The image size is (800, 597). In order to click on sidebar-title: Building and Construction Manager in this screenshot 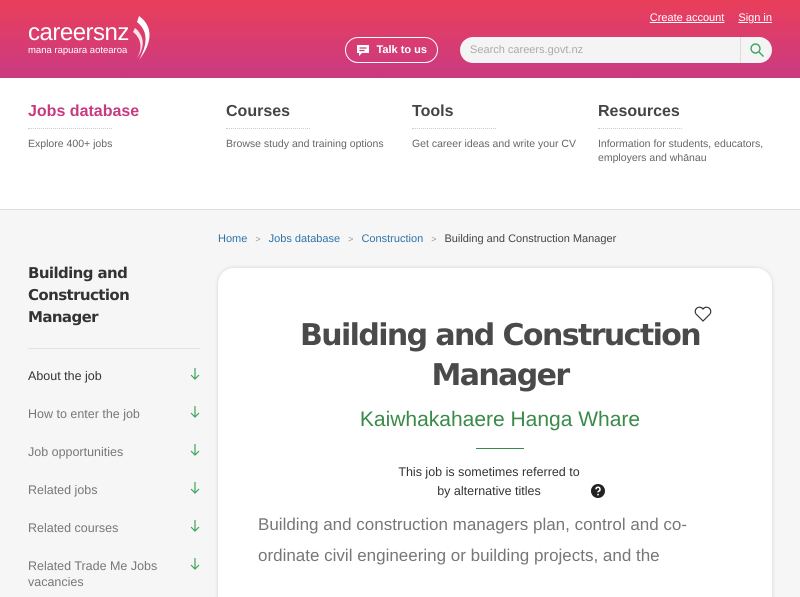, I will do `click(114, 305)`.